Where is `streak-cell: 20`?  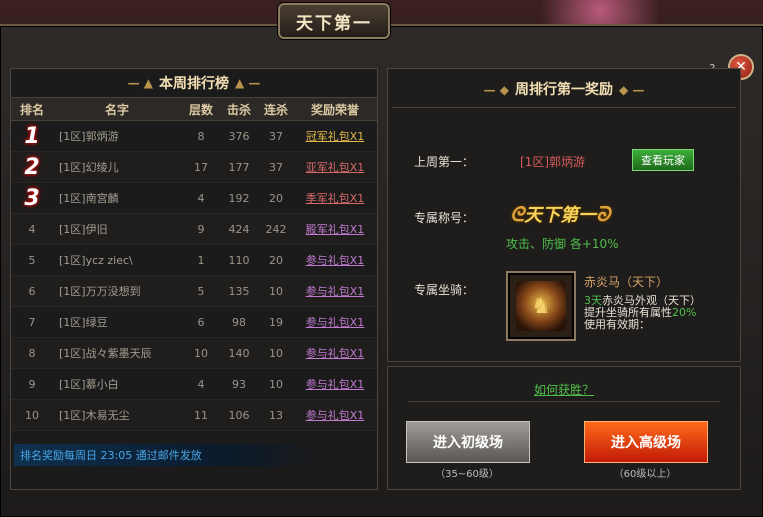 streak-cell: 20 is located at coordinates (276, 260).